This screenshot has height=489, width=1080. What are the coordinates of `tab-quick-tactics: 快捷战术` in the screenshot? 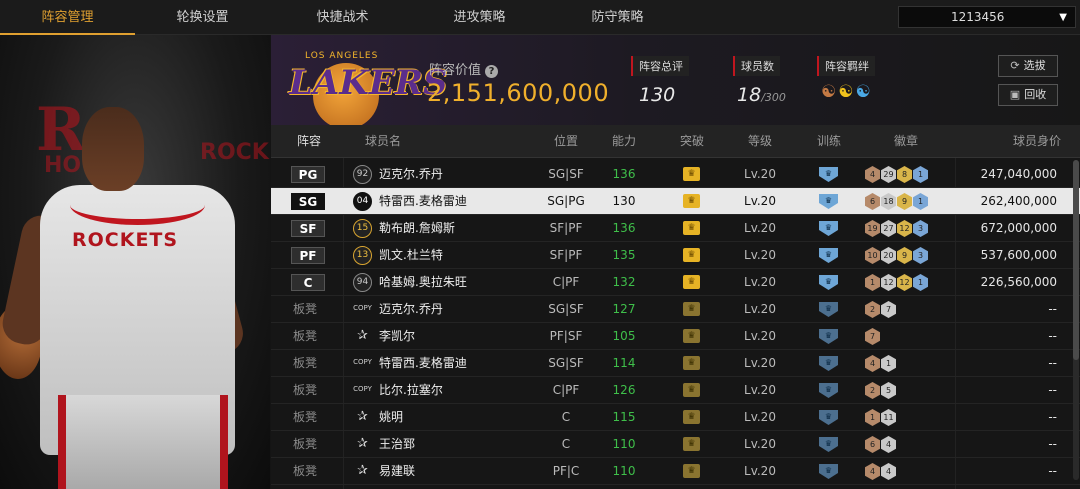 It's located at (342, 17).